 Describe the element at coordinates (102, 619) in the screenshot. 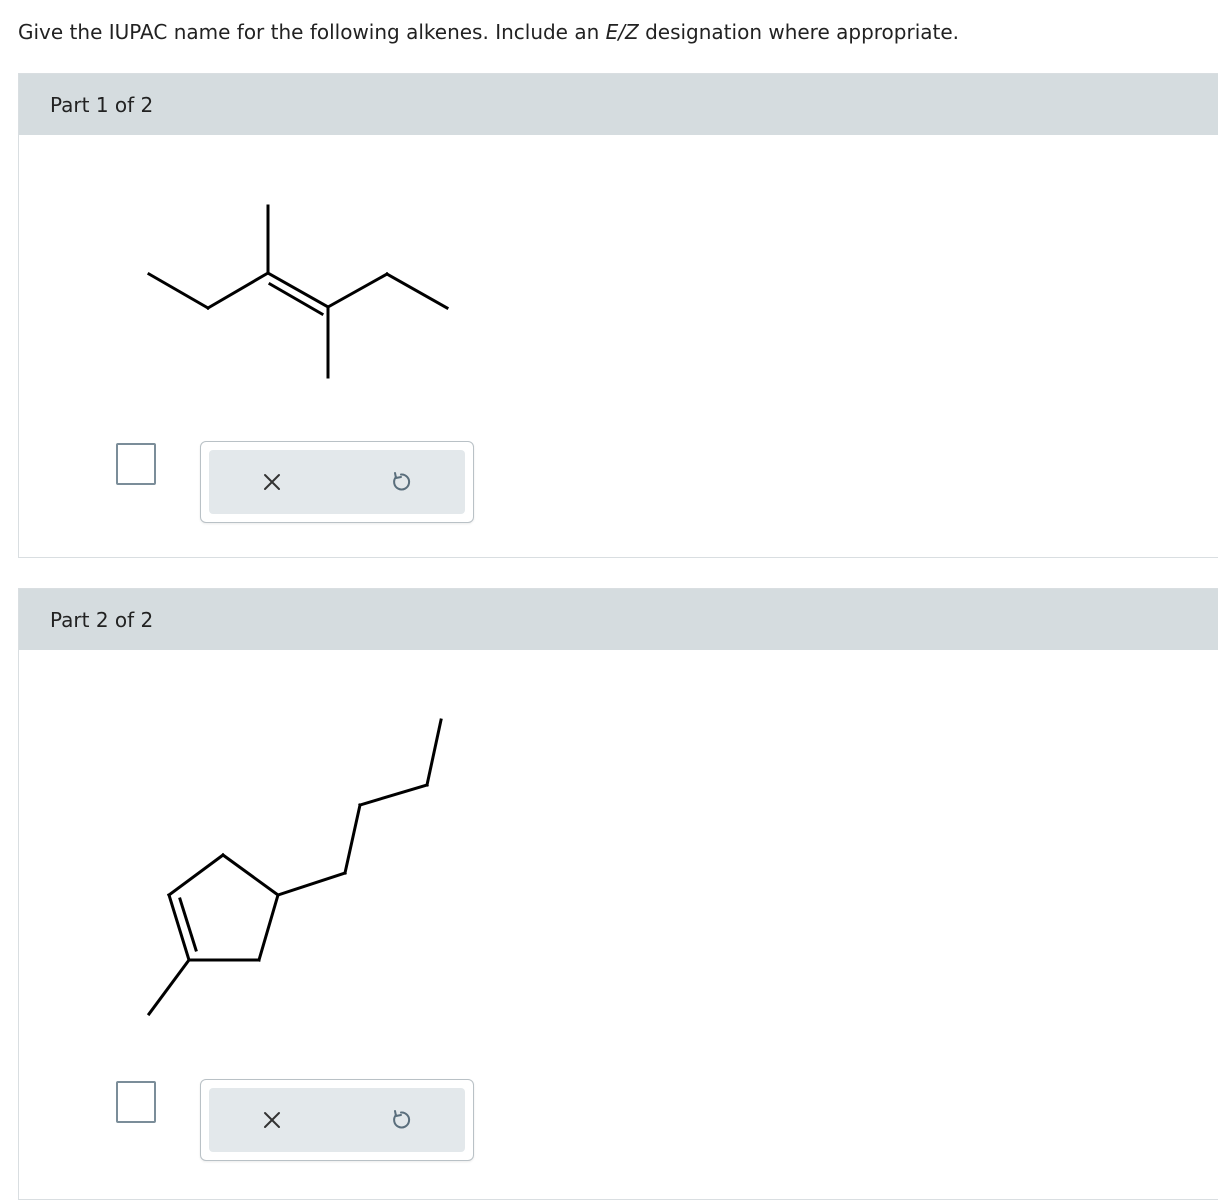

I see `part-2-title: Part 2 of 2` at that location.